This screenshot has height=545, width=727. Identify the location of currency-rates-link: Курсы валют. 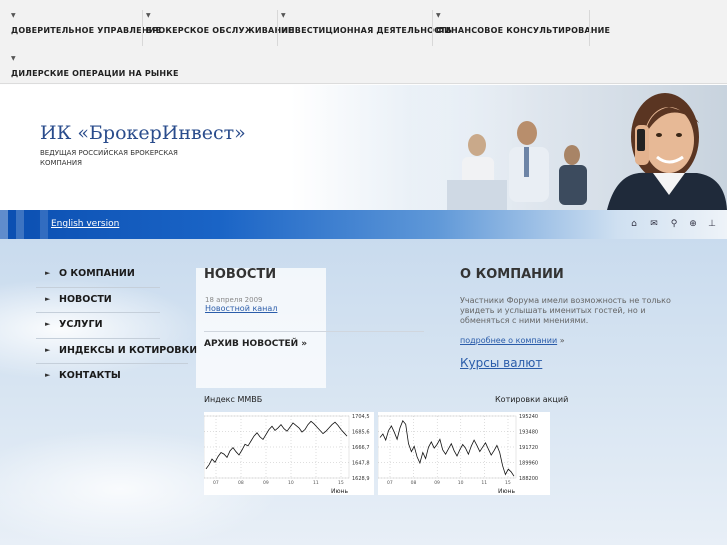
(501, 363).